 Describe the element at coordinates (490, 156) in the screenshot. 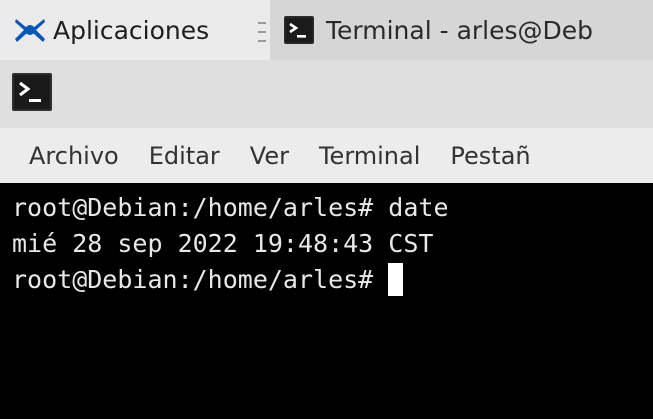

I see `menu-pestanas: Pestañ` at that location.